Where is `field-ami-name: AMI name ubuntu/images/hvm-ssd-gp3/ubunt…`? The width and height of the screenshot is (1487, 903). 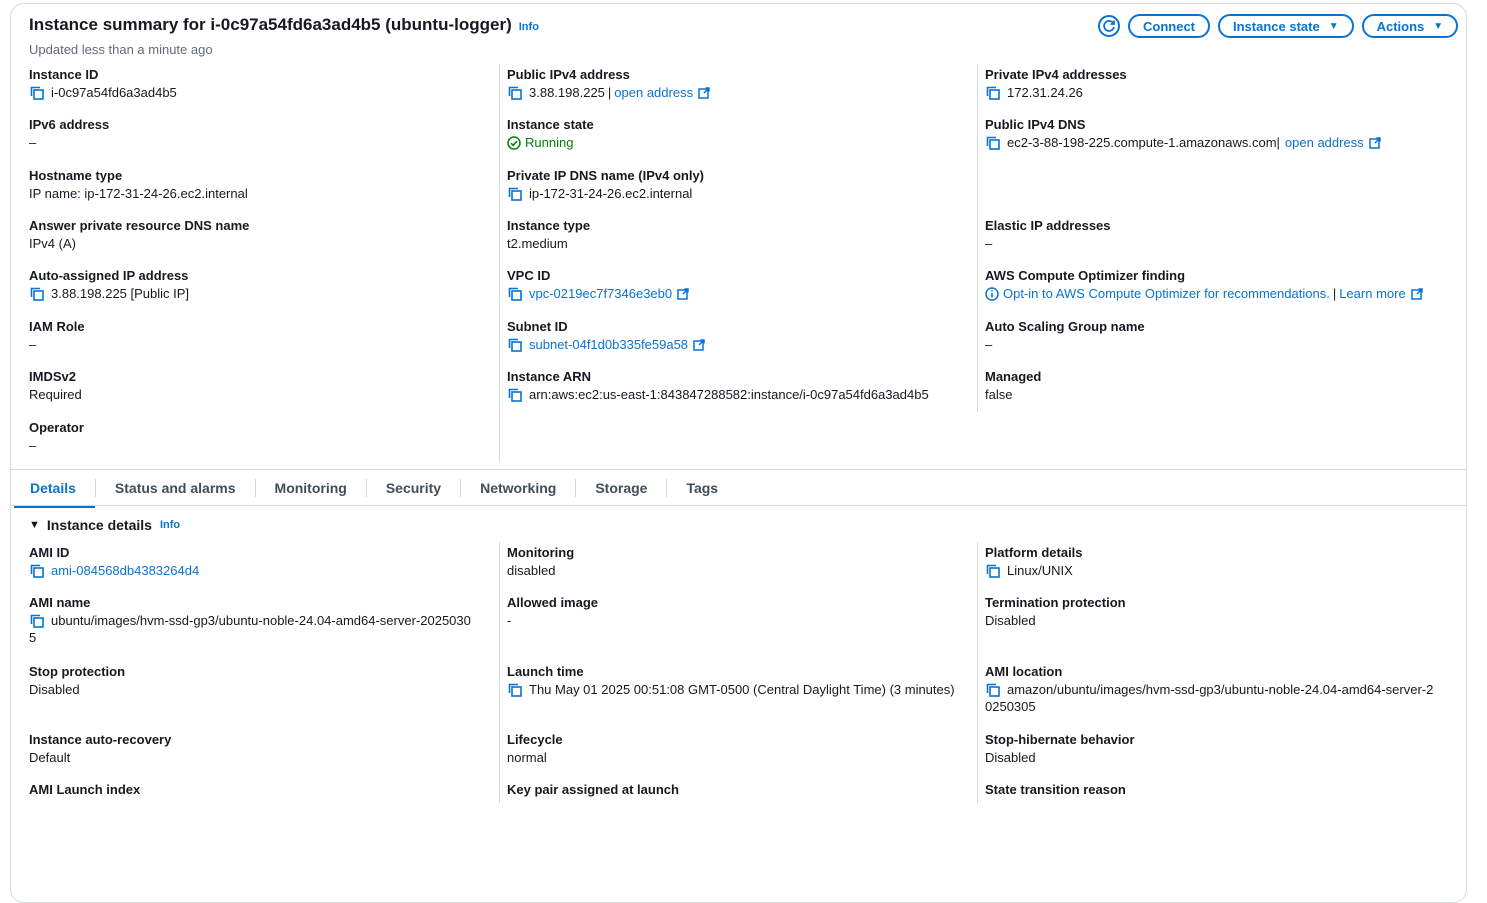 field-ami-name: AMI name ubuntu/images/hvm-ssd-gp3/ubunt… is located at coordinates (250, 620).